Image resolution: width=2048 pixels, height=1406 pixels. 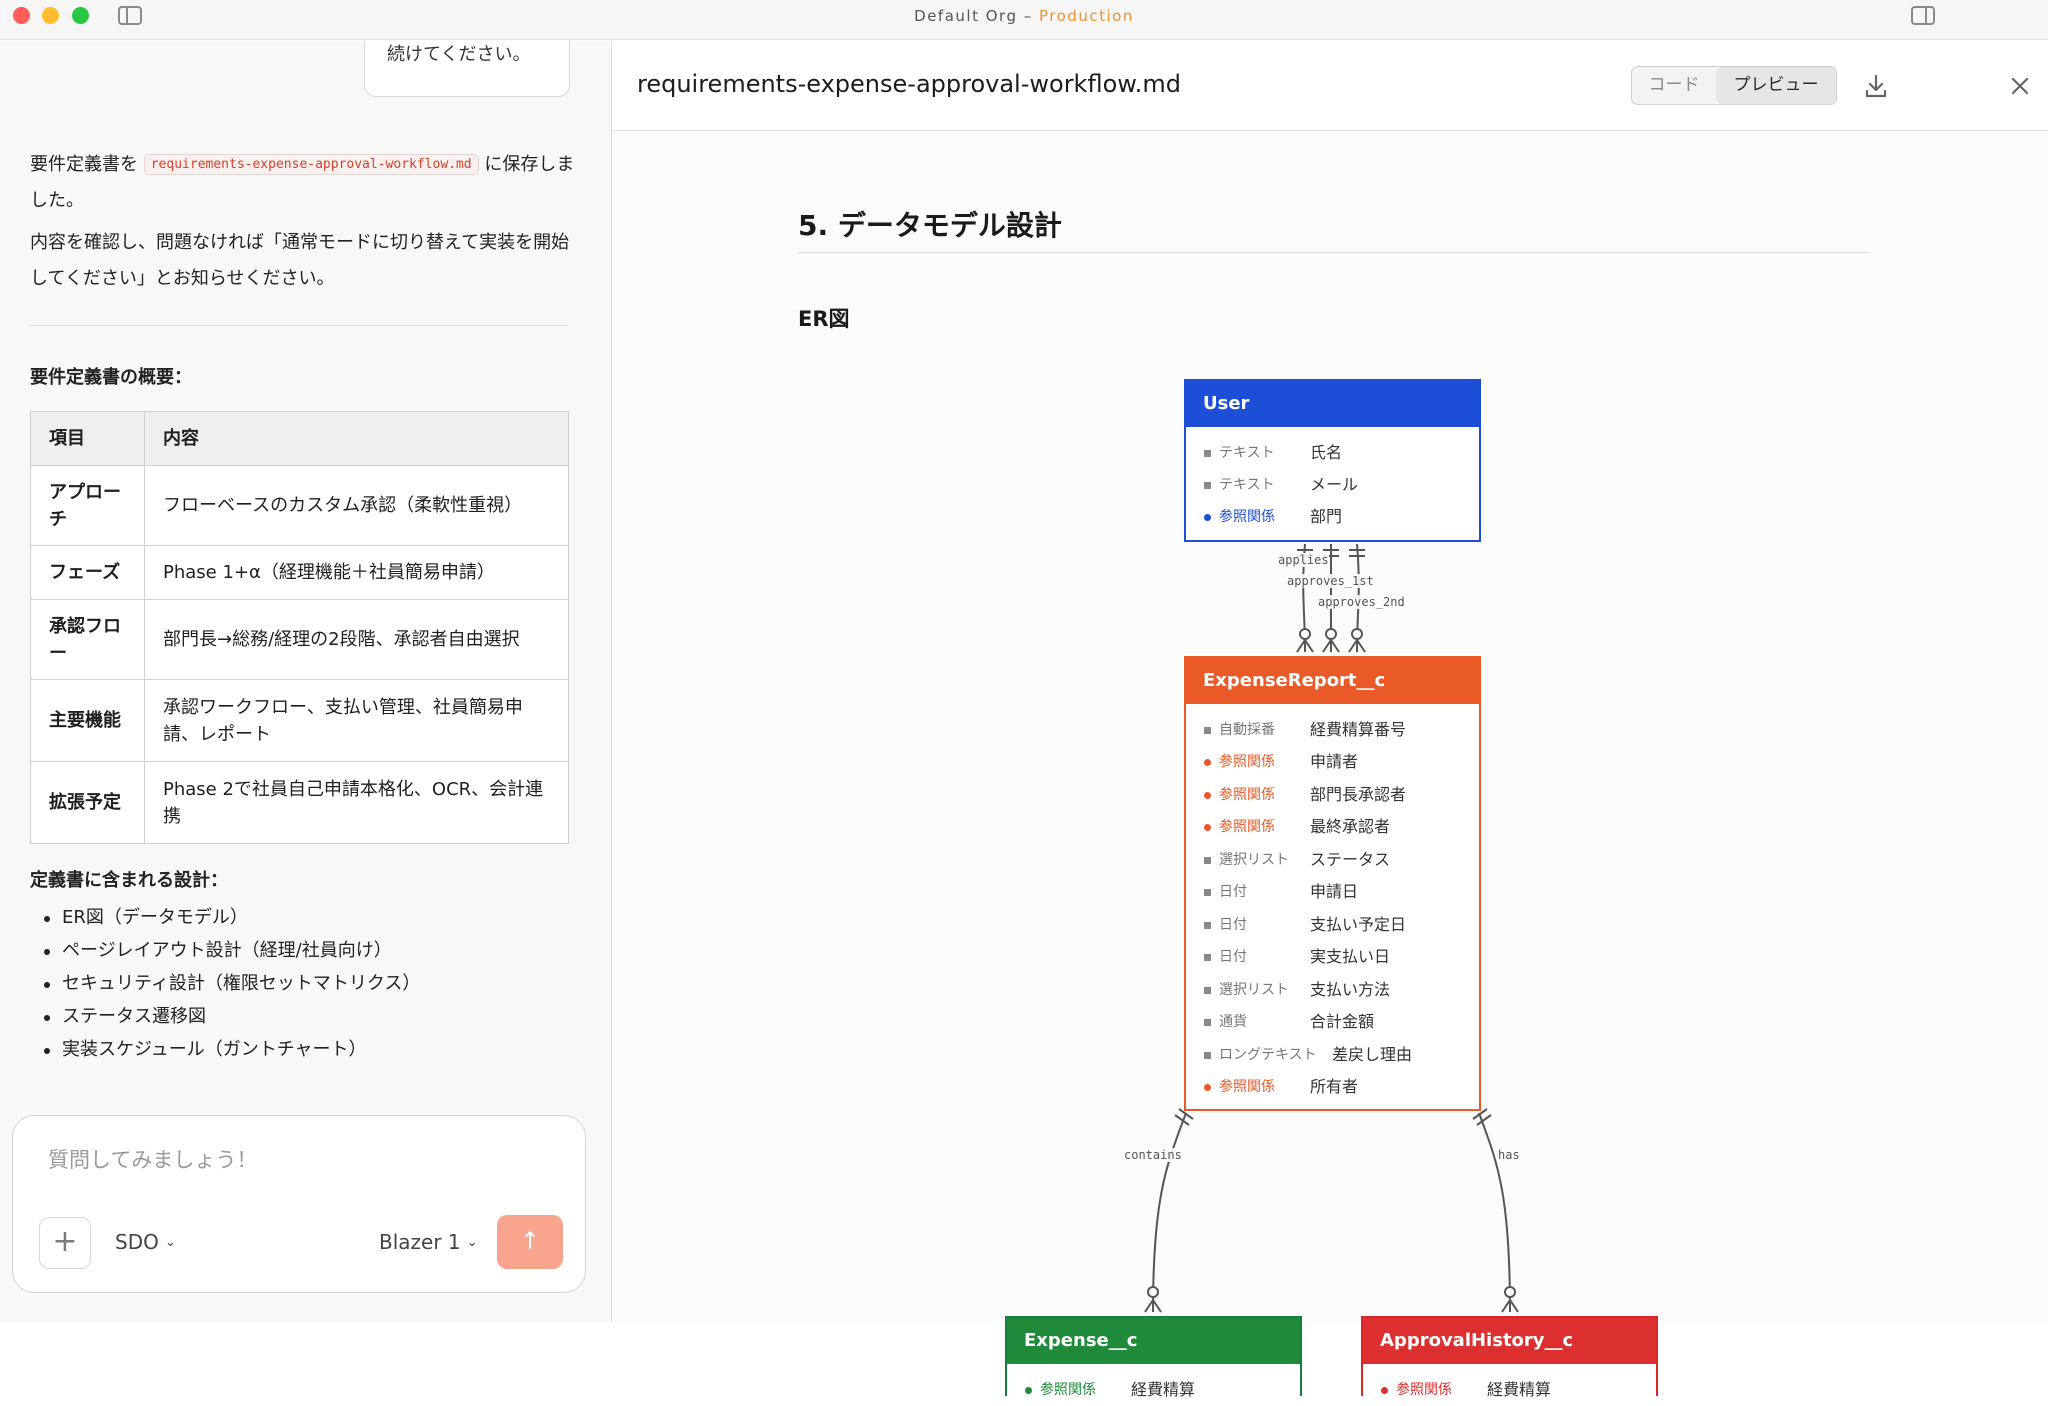 I want to click on design-heading: 定義書に含まれる設計：, so click(x=129, y=880).